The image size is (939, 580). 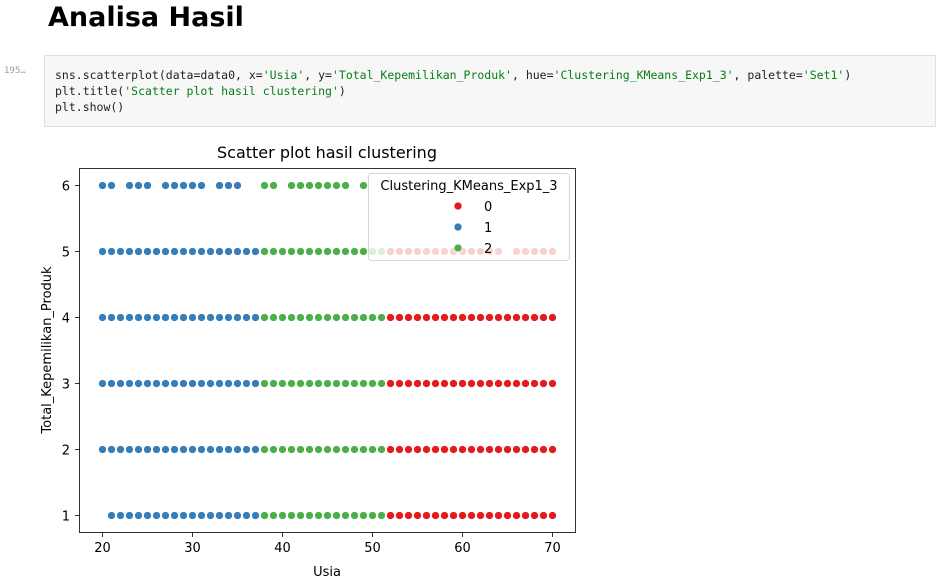 I want to click on x-tick-label: 60, so click(x=462, y=548).